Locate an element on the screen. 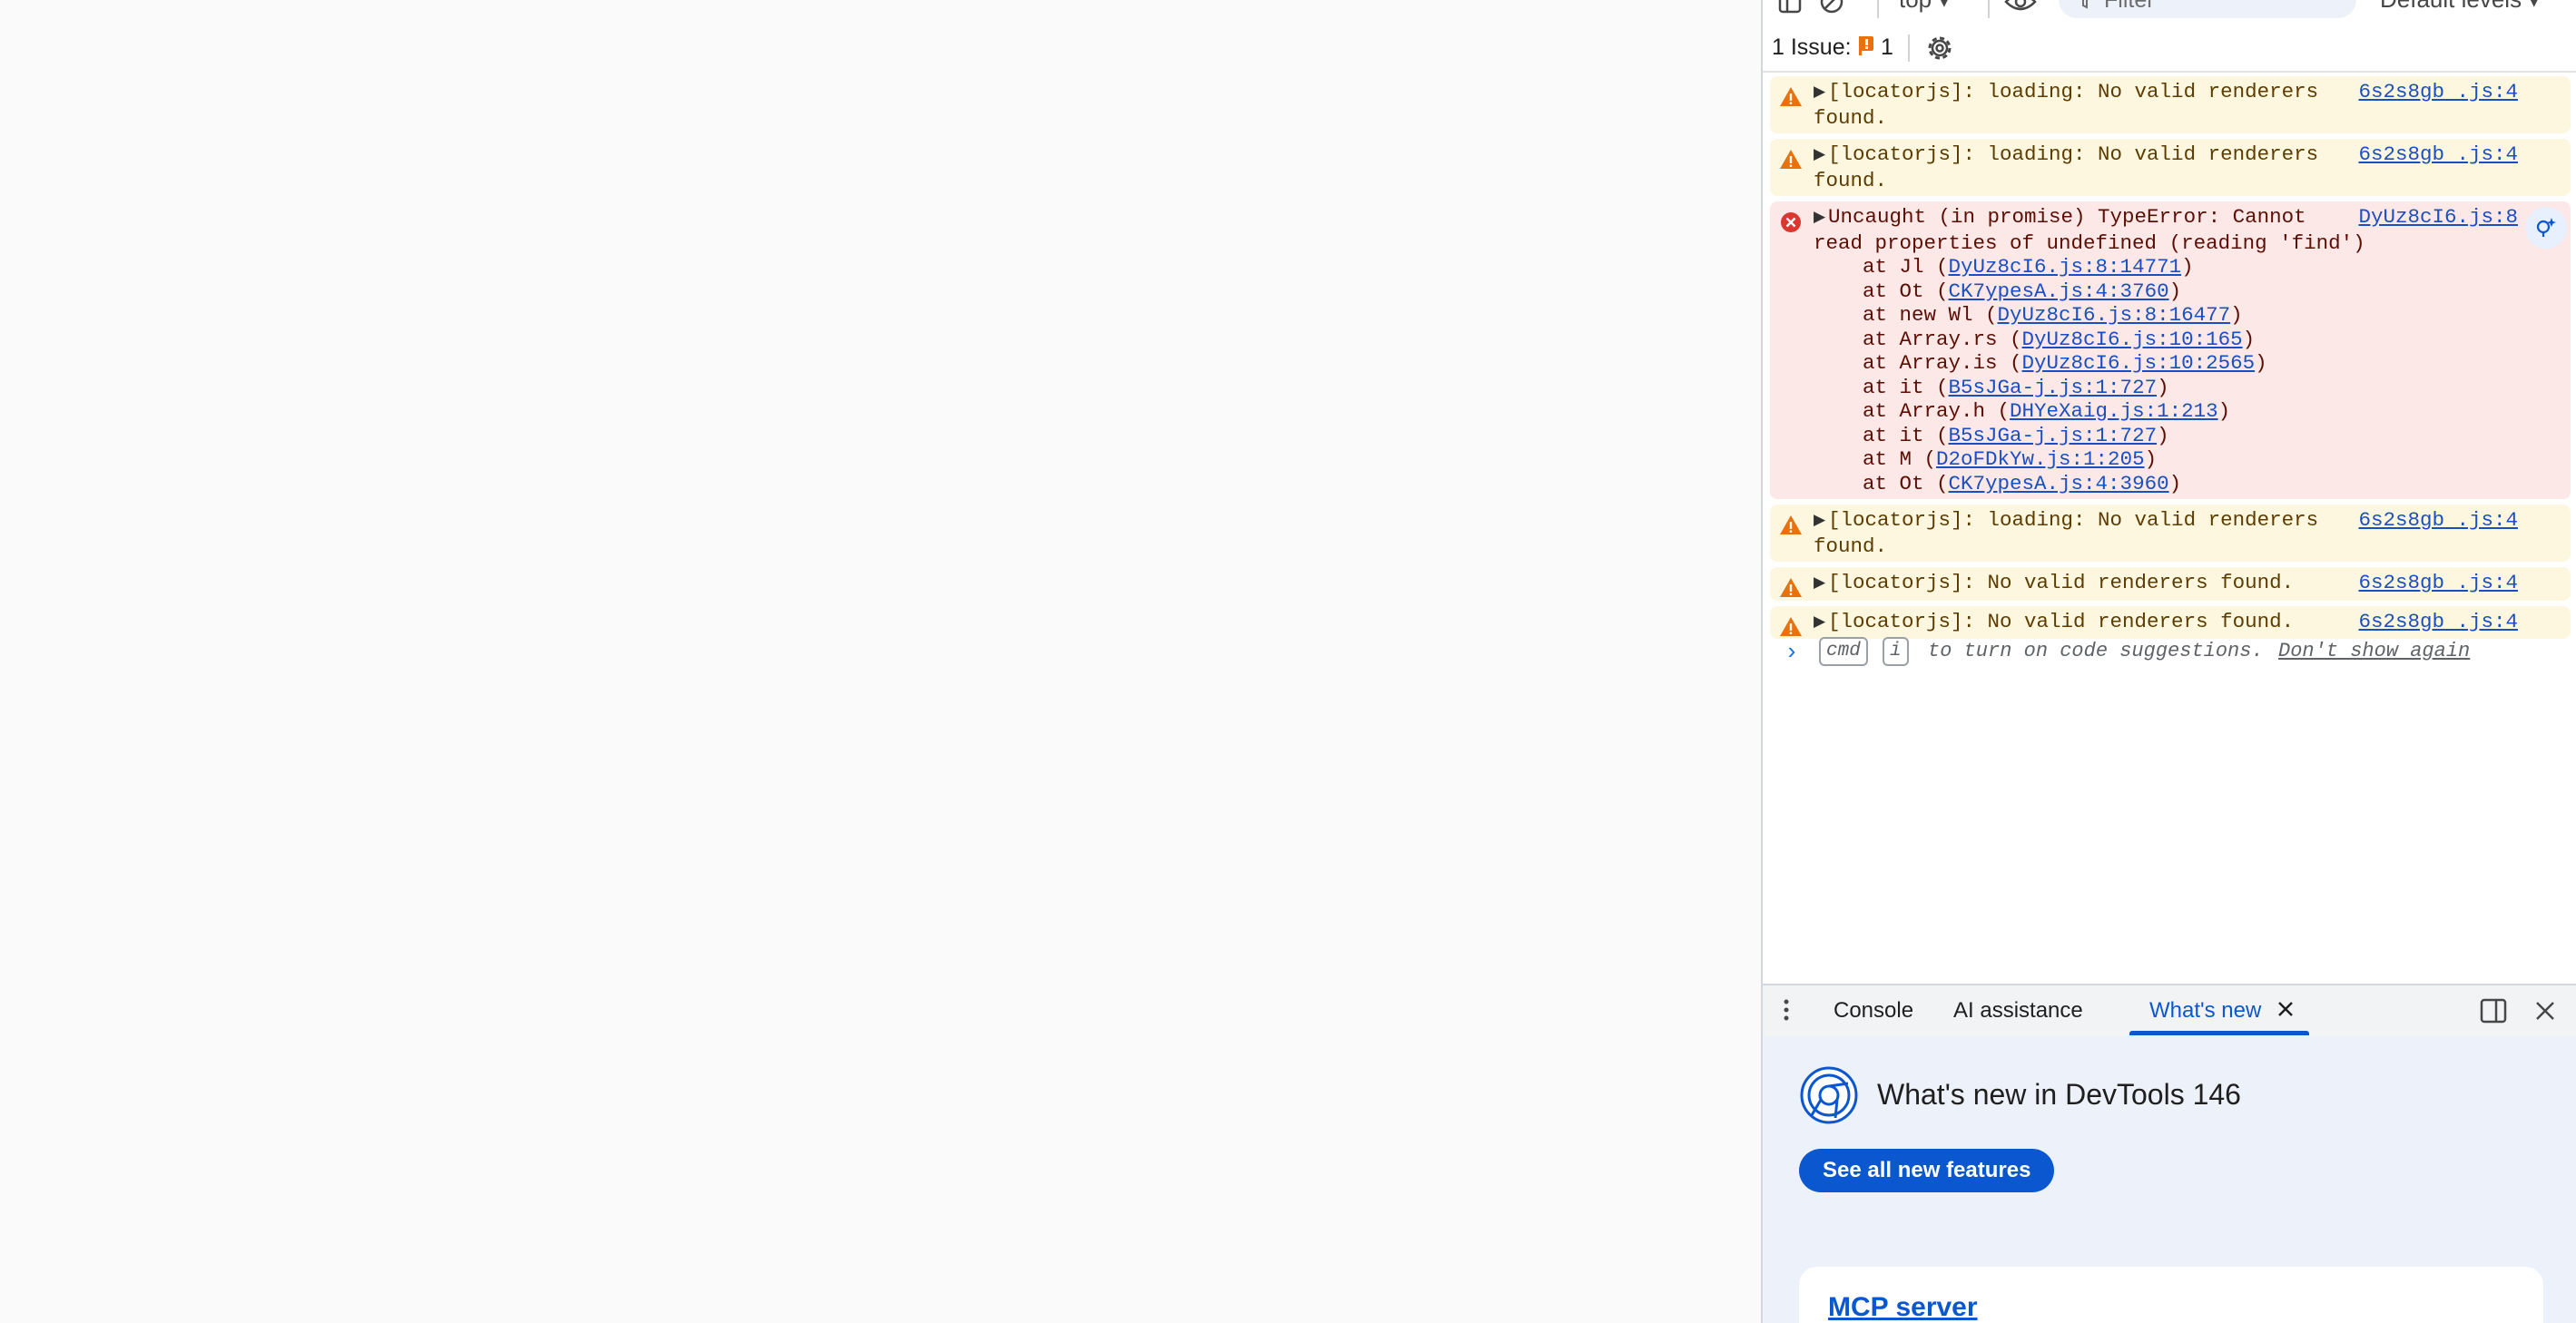 The image size is (2576, 1323). clear-console-icon is located at coordinates (1831, 7).